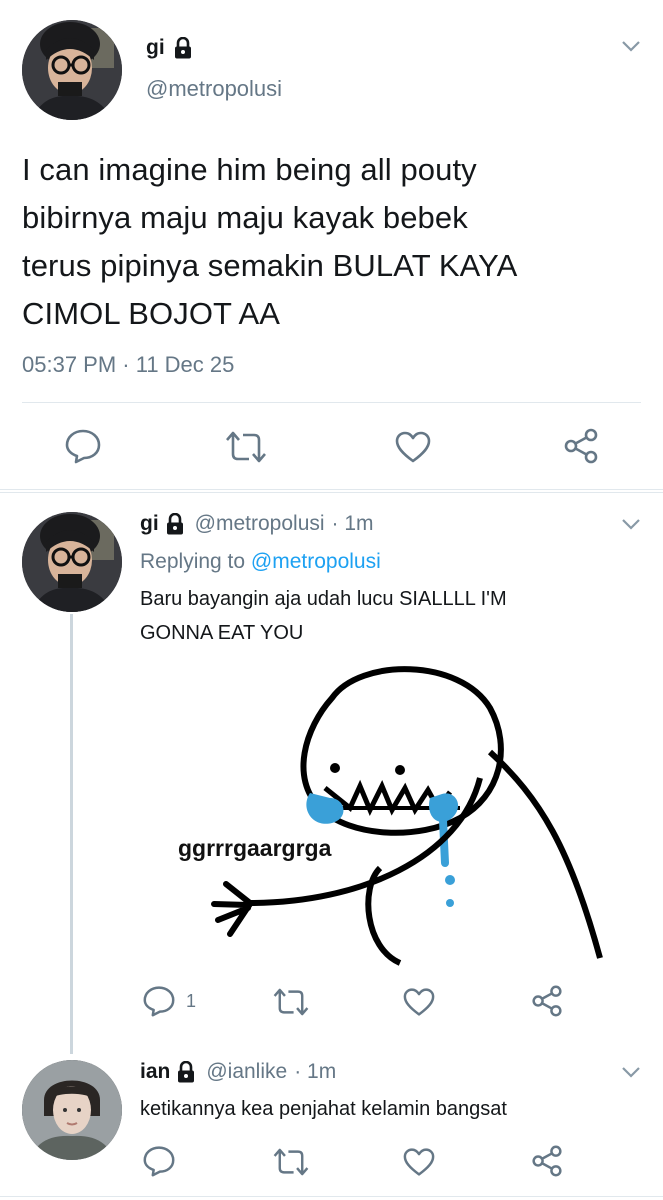 The image size is (663, 1200). What do you see at coordinates (255, 848) in the screenshot?
I see `meme-caption: ggrrrgaargrga` at bounding box center [255, 848].